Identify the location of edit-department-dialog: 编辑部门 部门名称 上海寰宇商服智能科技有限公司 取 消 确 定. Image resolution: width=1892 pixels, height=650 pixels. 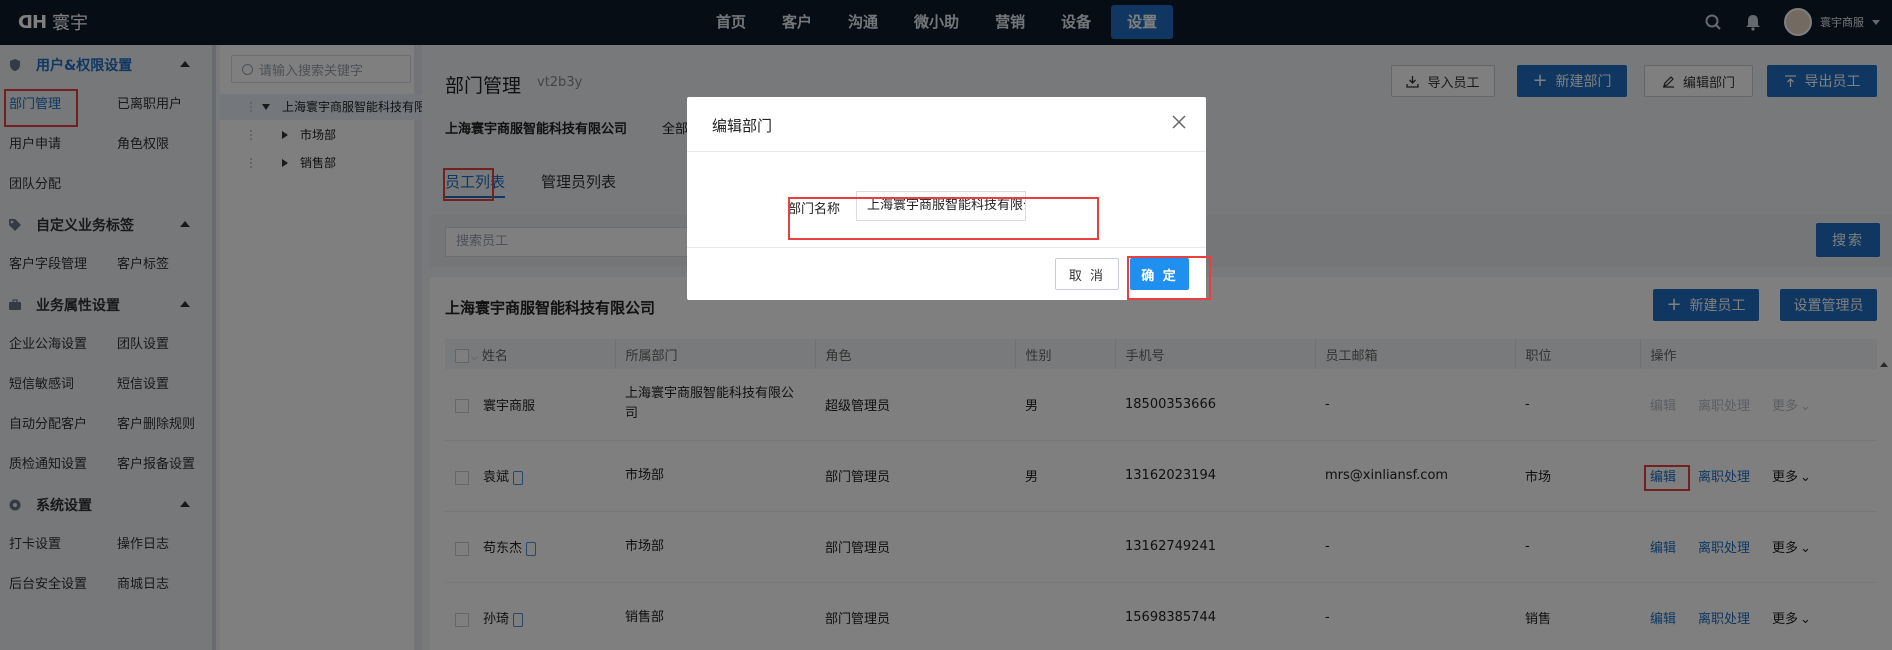
(949, 198).